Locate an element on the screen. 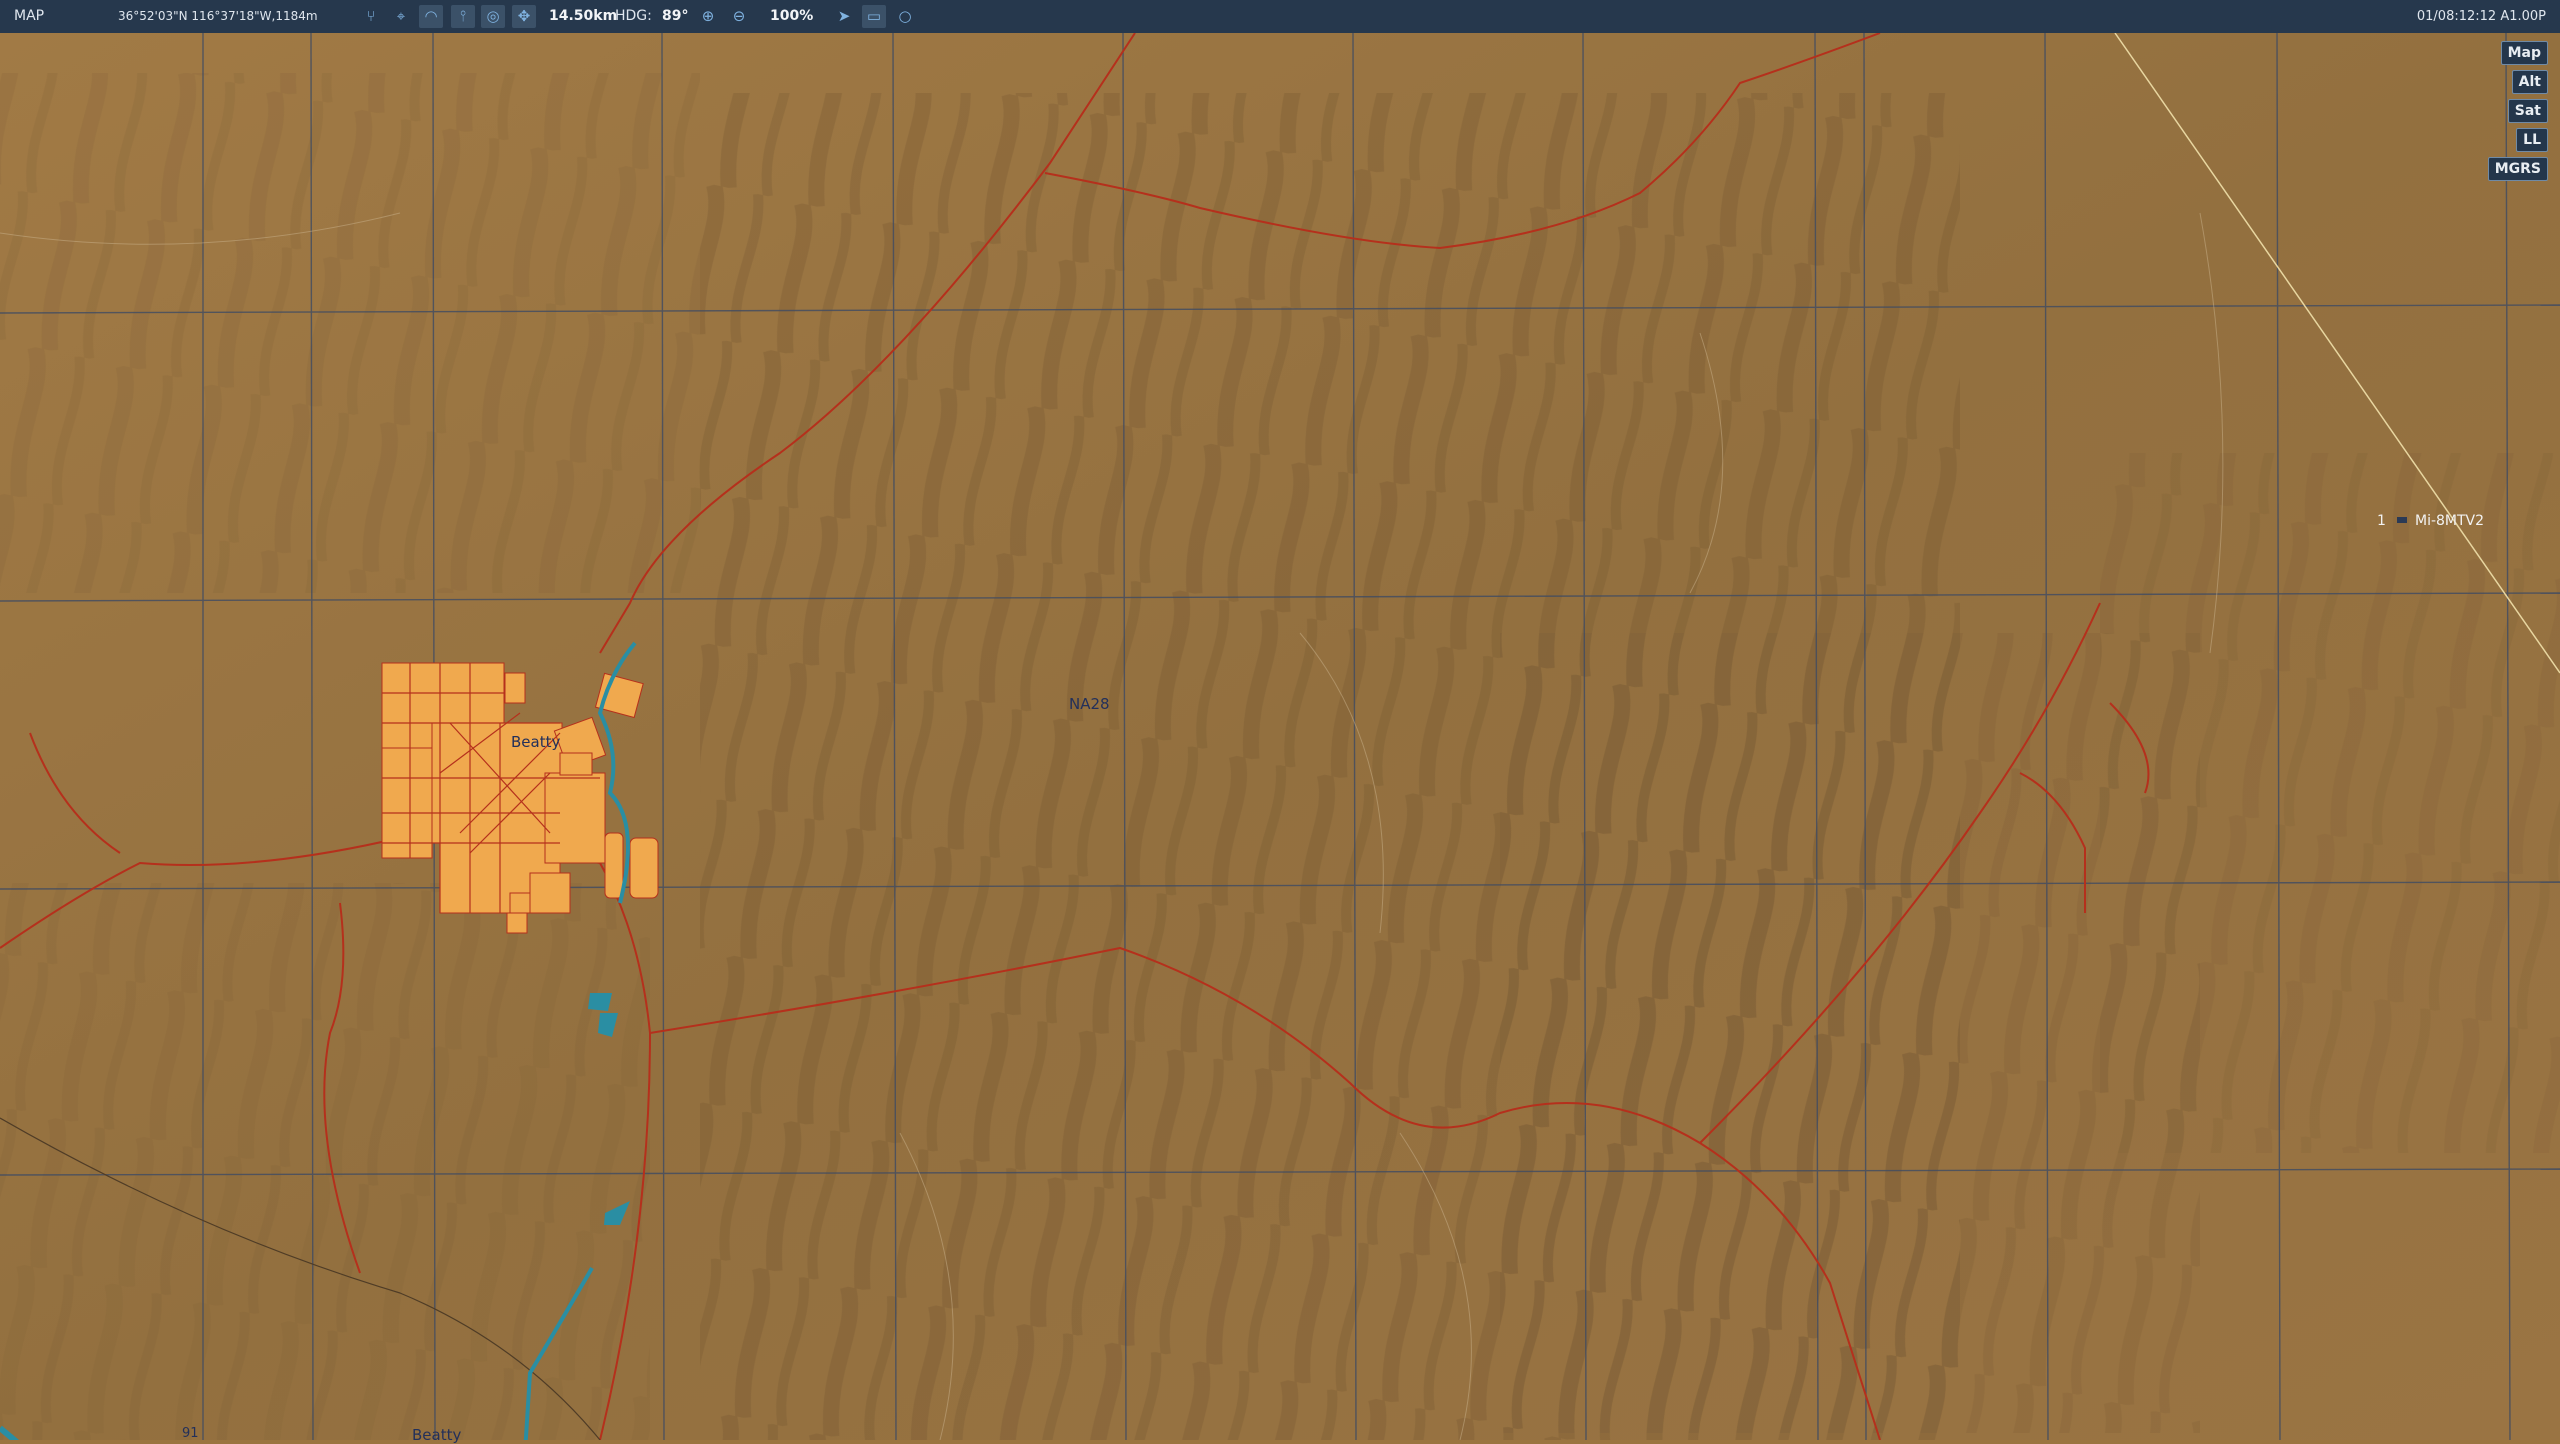 The image size is (2560, 1444). altitude-icon: ⫯ is located at coordinates (463, 16).